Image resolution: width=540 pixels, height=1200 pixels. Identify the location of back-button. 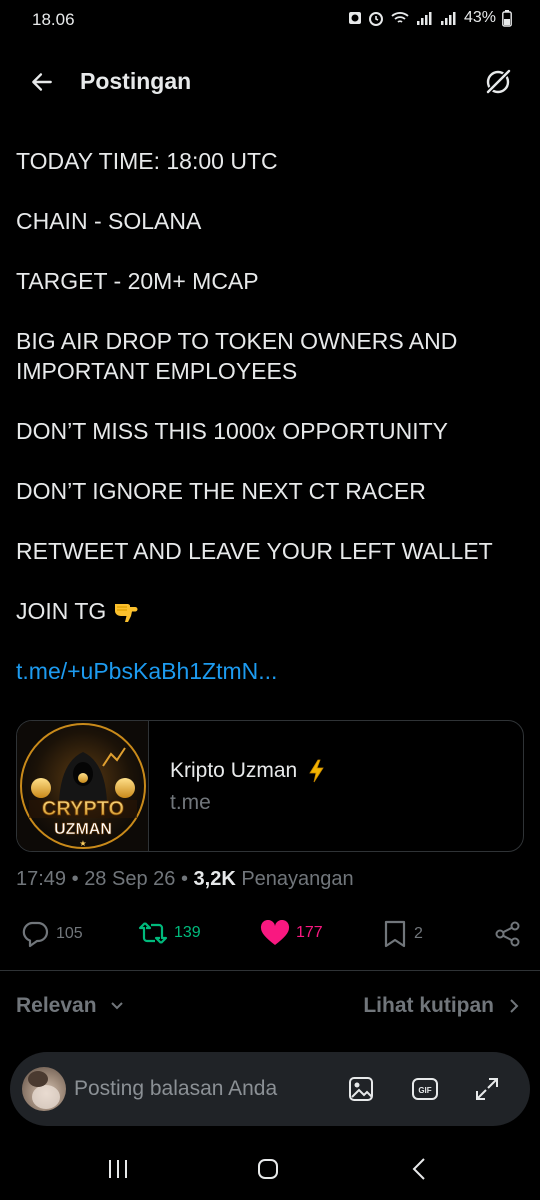
(42, 82).